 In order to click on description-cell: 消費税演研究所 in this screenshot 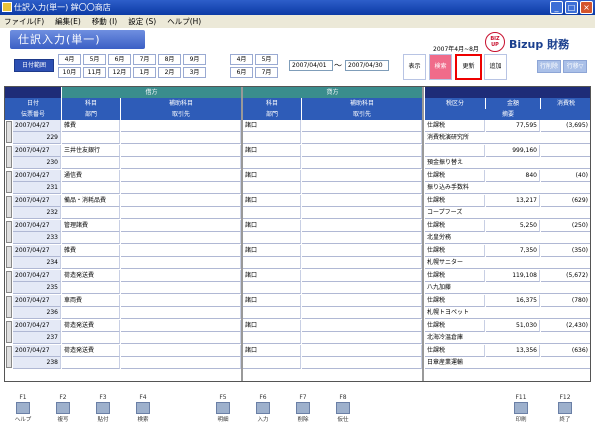, I will do `click(507, 138)`.